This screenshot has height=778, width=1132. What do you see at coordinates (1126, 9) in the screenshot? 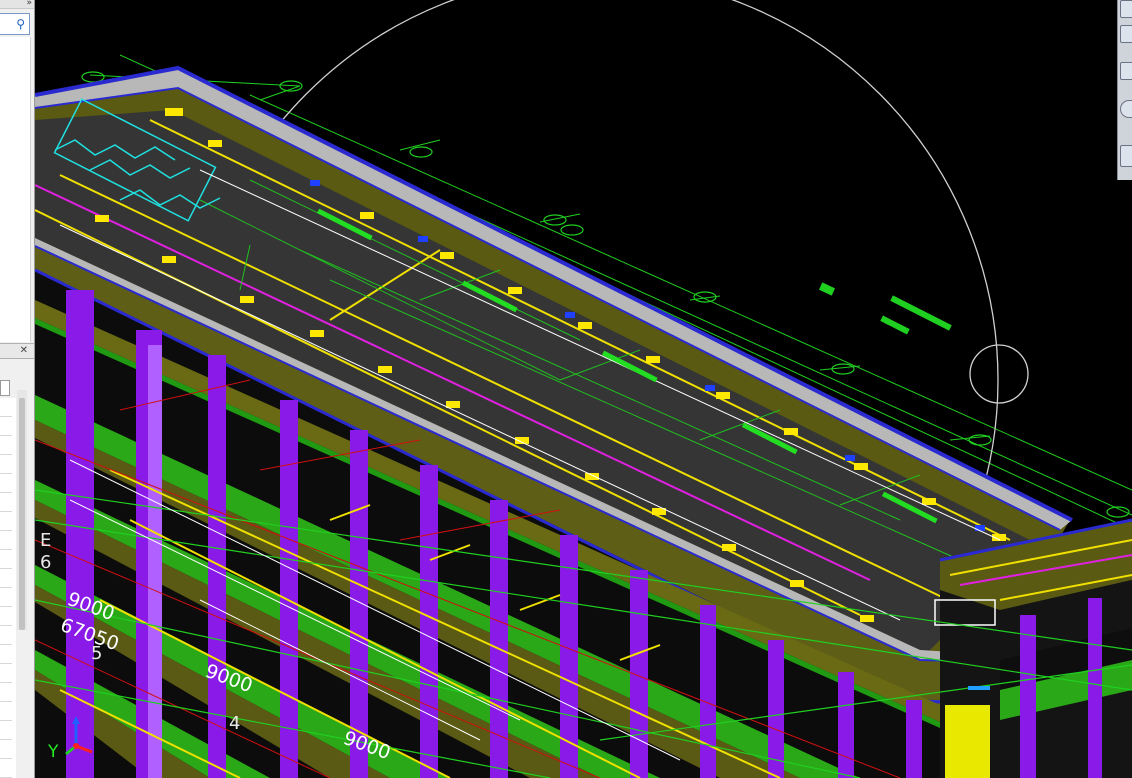
I see `front-view-icon` at bounding box center [1126, 9].